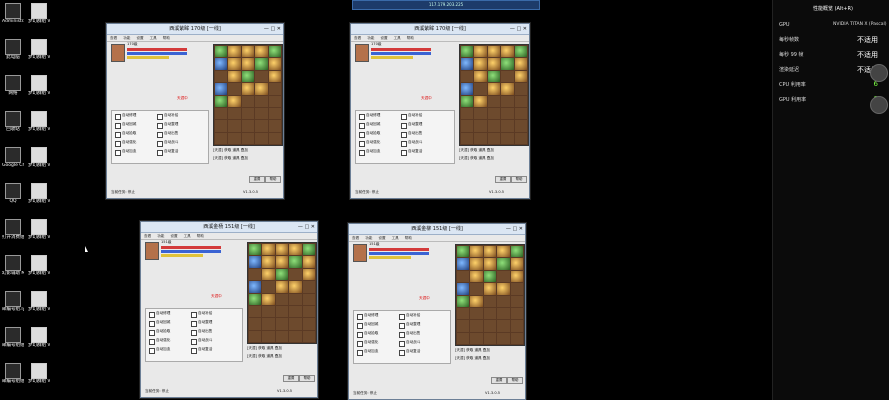 The height and width of the screenshot is (400, 889). I want to click on inventory-grid, so click(248, 95).